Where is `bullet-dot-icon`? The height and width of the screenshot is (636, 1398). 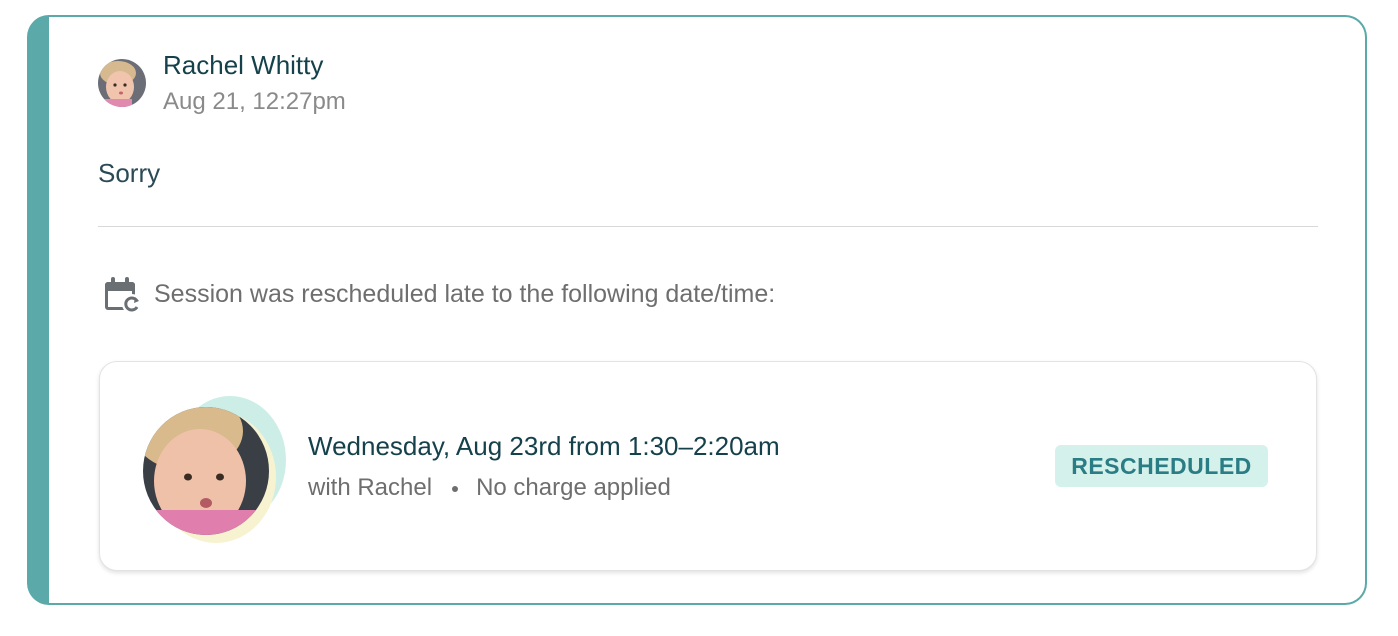
bullet-dot-icon is located at coordinates (455, 488).